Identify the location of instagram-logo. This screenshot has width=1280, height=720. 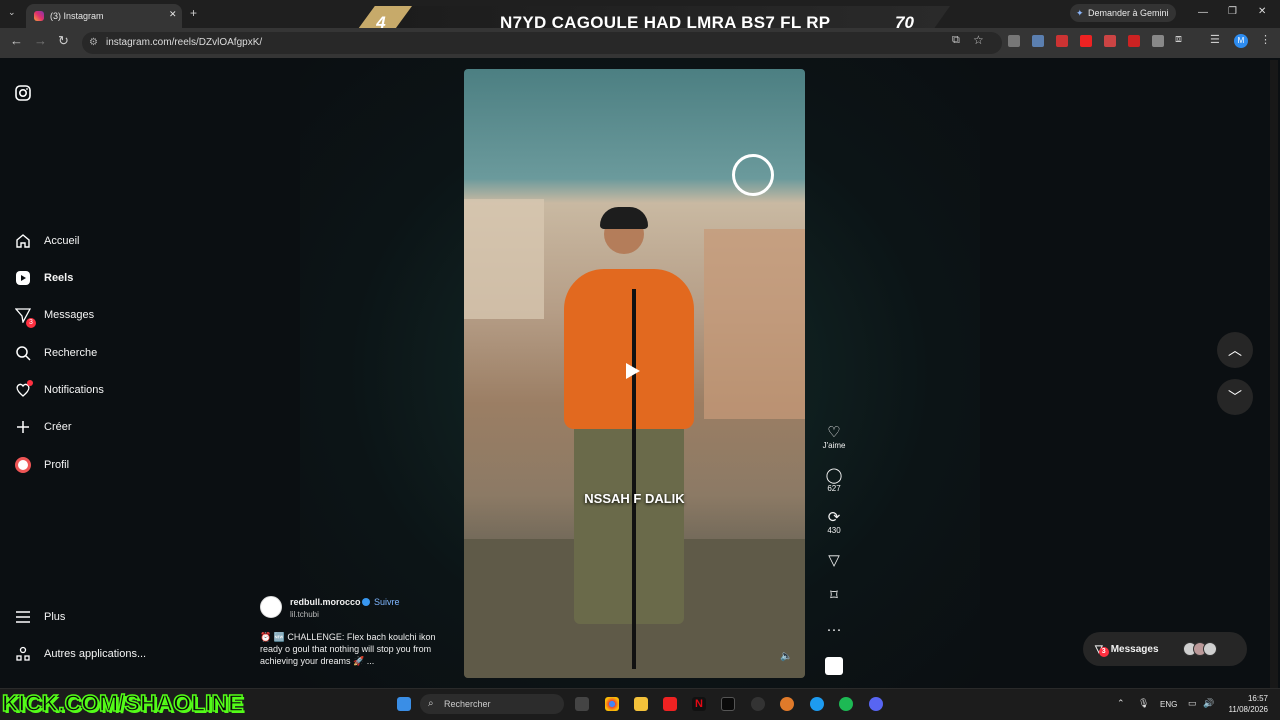
(23, 93).